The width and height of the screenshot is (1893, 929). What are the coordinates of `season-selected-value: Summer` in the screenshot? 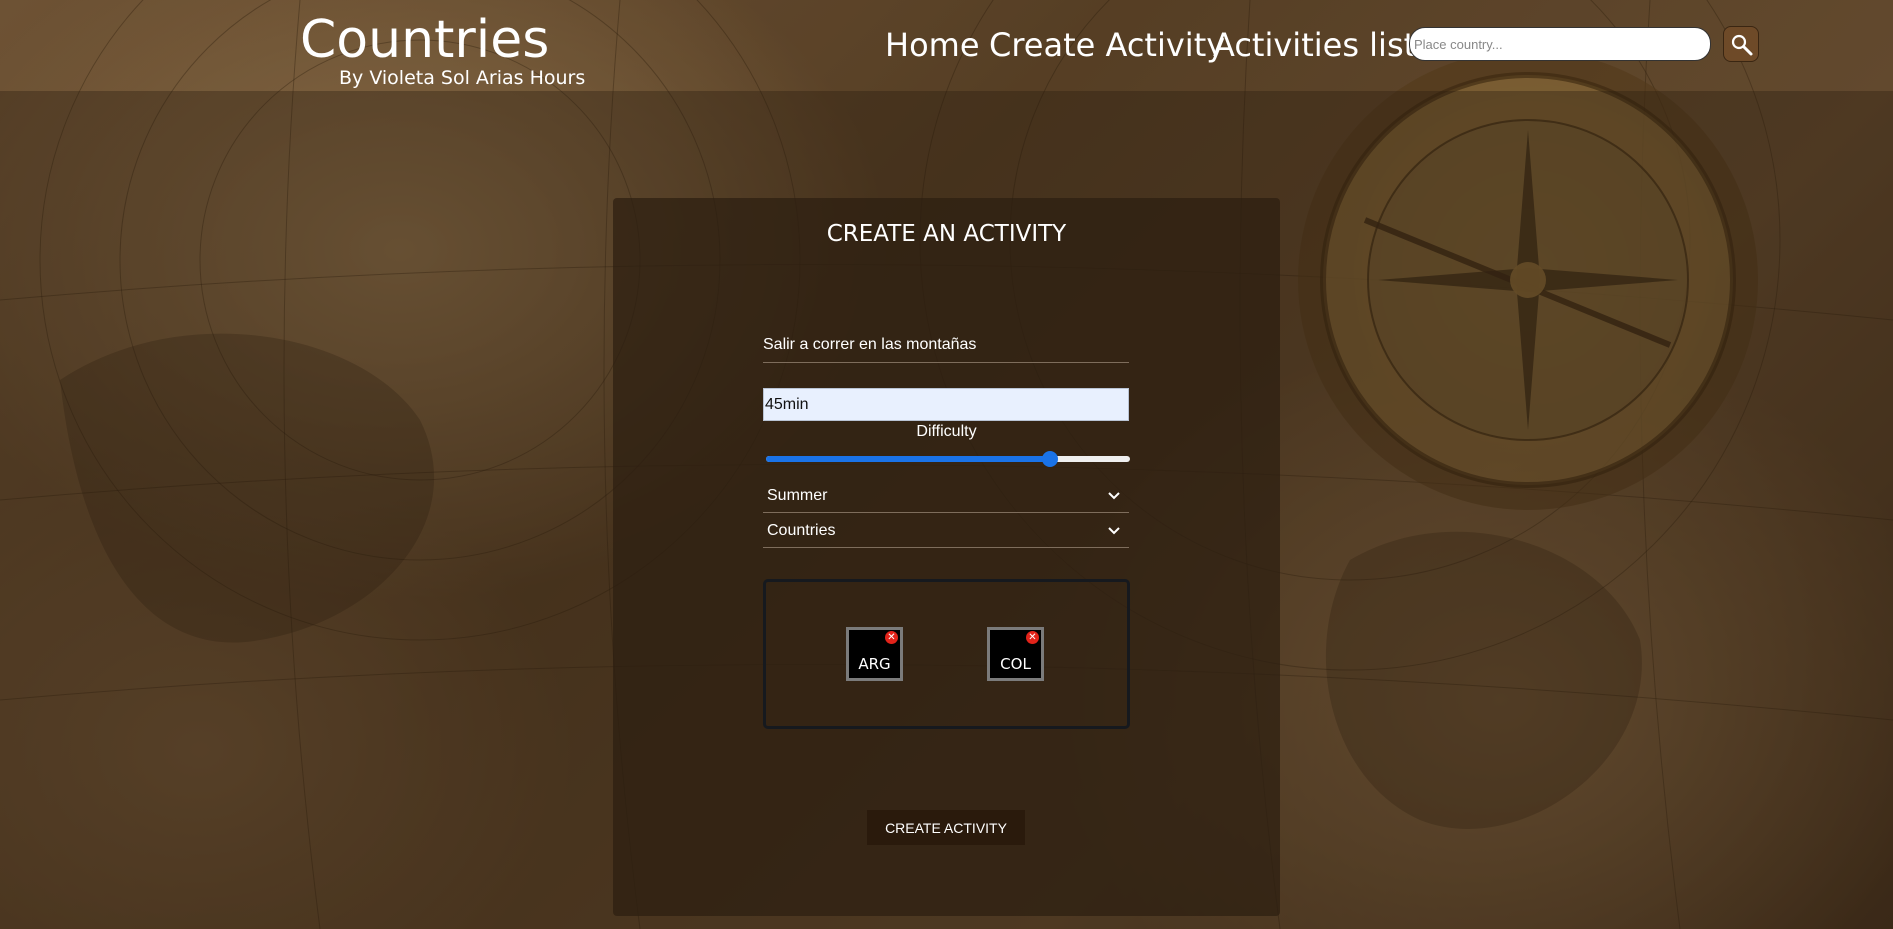 It's located at (797, 495).